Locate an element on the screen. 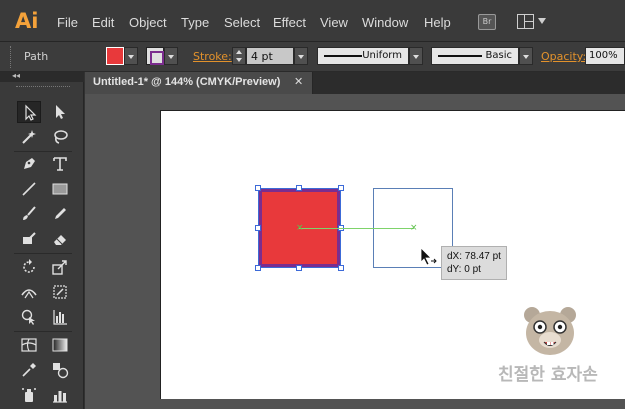 This screenshot has height=409, width=625. tools-panel-header: ◂◂ is located at coordinates (42, 76).